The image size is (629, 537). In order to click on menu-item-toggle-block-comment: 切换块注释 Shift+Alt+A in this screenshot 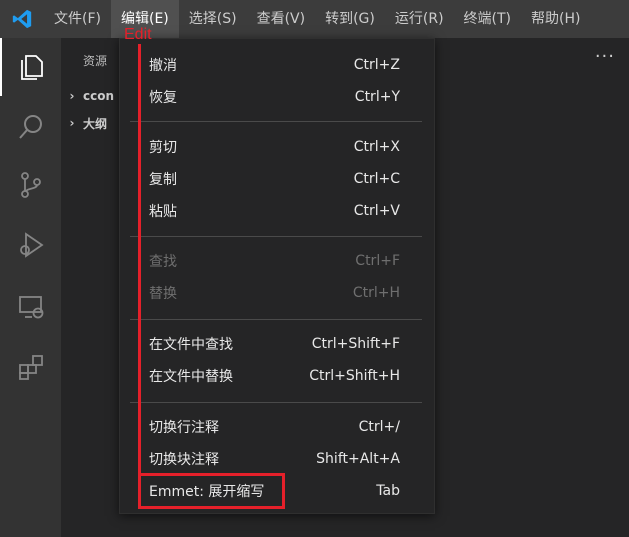, I will do `click(277, 459)`.